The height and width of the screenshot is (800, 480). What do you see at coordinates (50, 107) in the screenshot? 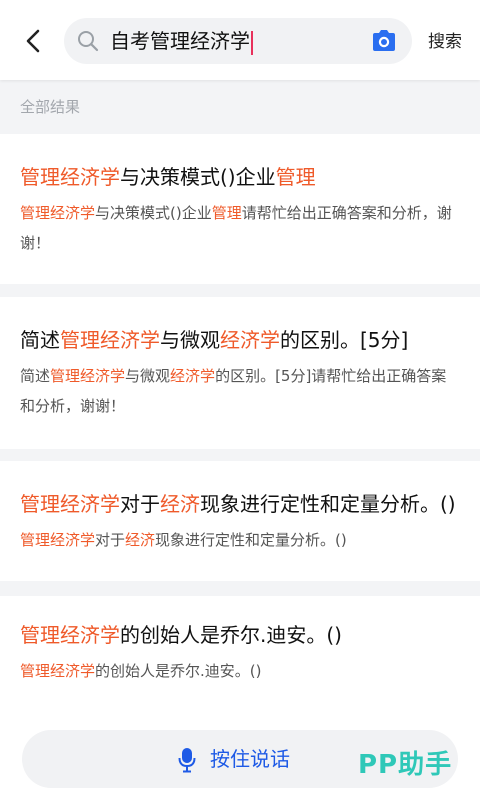
I see `section-title: 全部结果` at bounding box center [50, 107].